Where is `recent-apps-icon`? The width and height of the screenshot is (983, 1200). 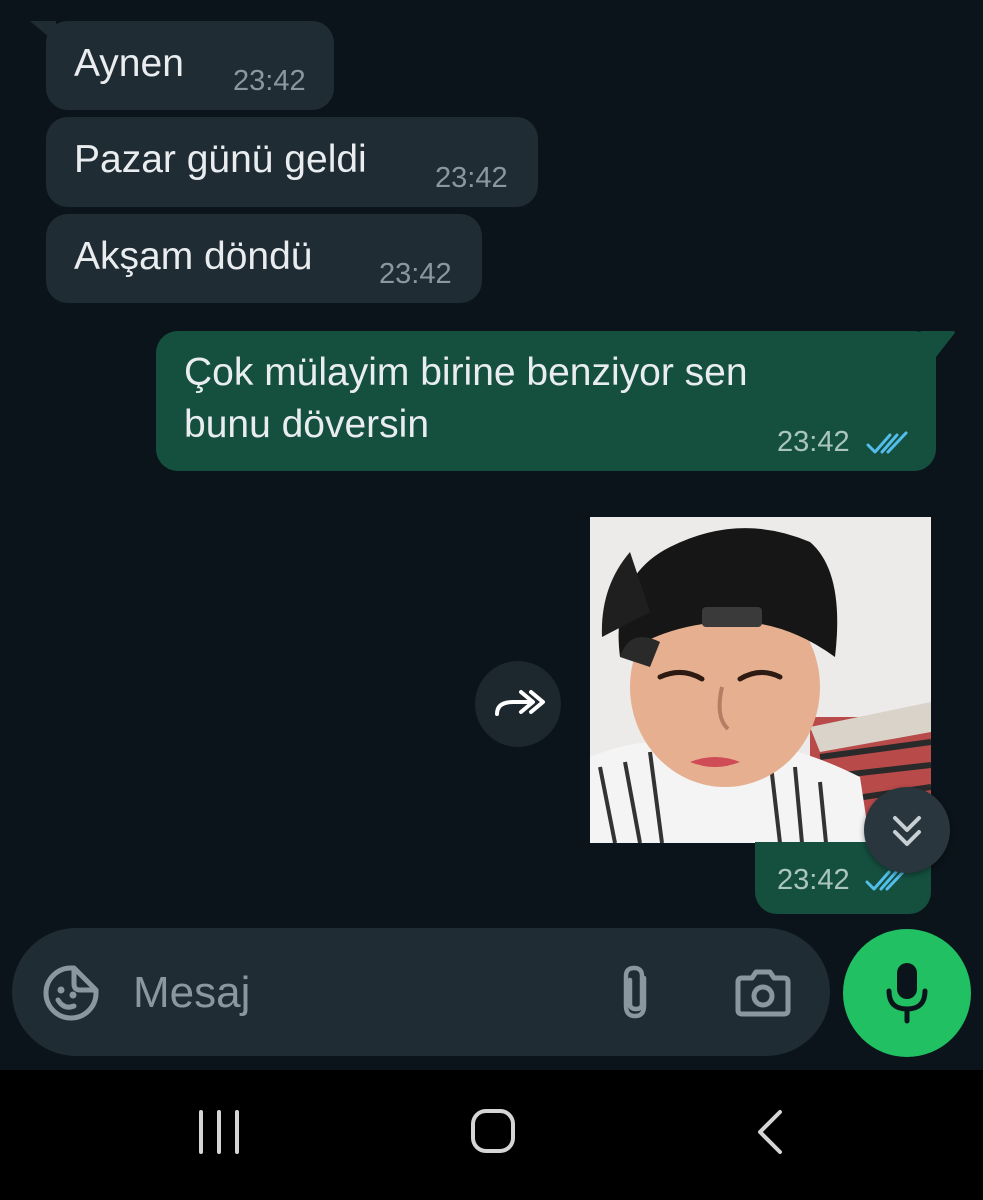
recent-apps-icon is located at coordinates (219, 1132).